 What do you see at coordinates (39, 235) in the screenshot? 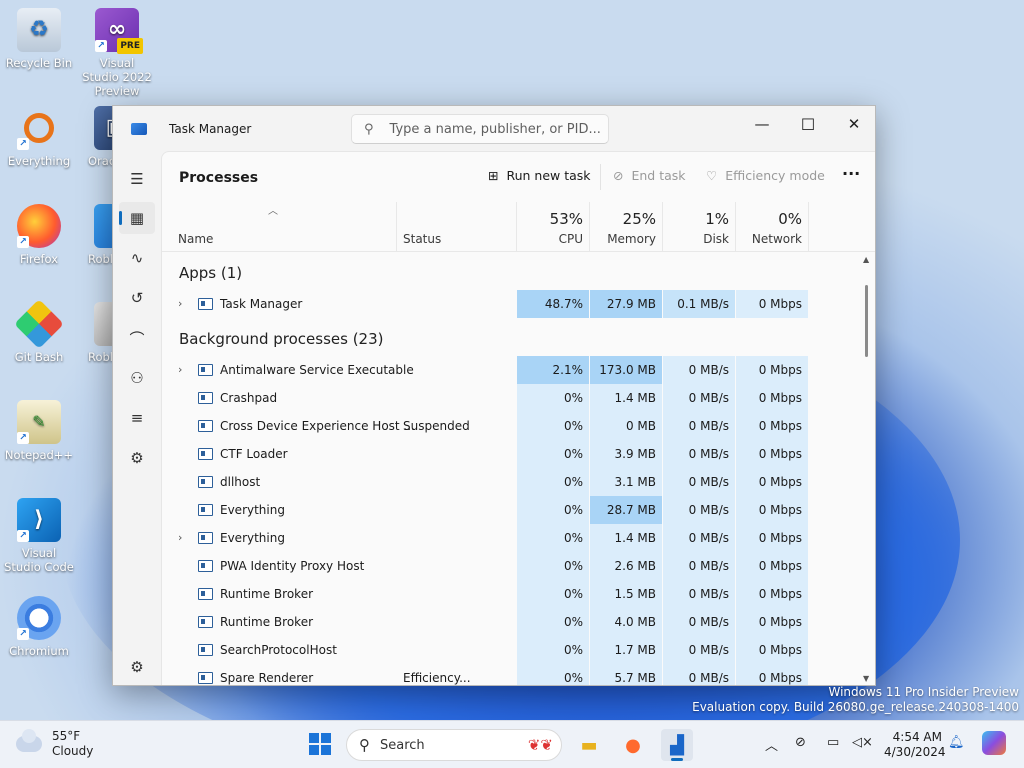
I see `desktop-icon-firefox: ↗ Firefox` at bounding box center [39, 235].